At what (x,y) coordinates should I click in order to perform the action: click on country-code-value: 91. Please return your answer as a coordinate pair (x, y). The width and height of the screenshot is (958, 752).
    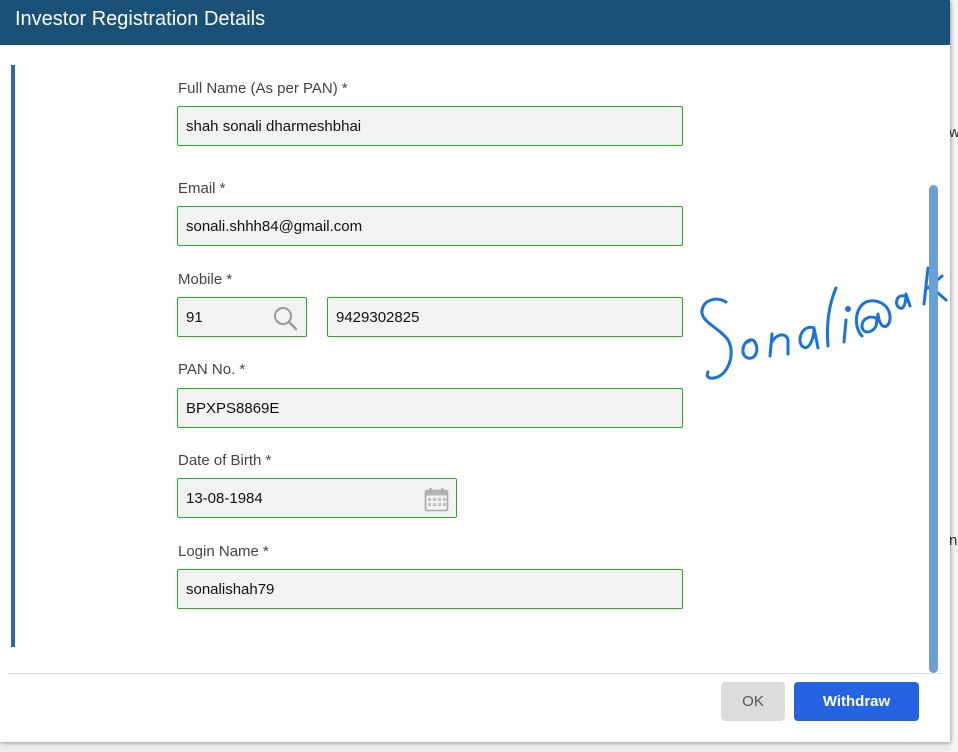
    Looking at the image, I should click on (194, 317).